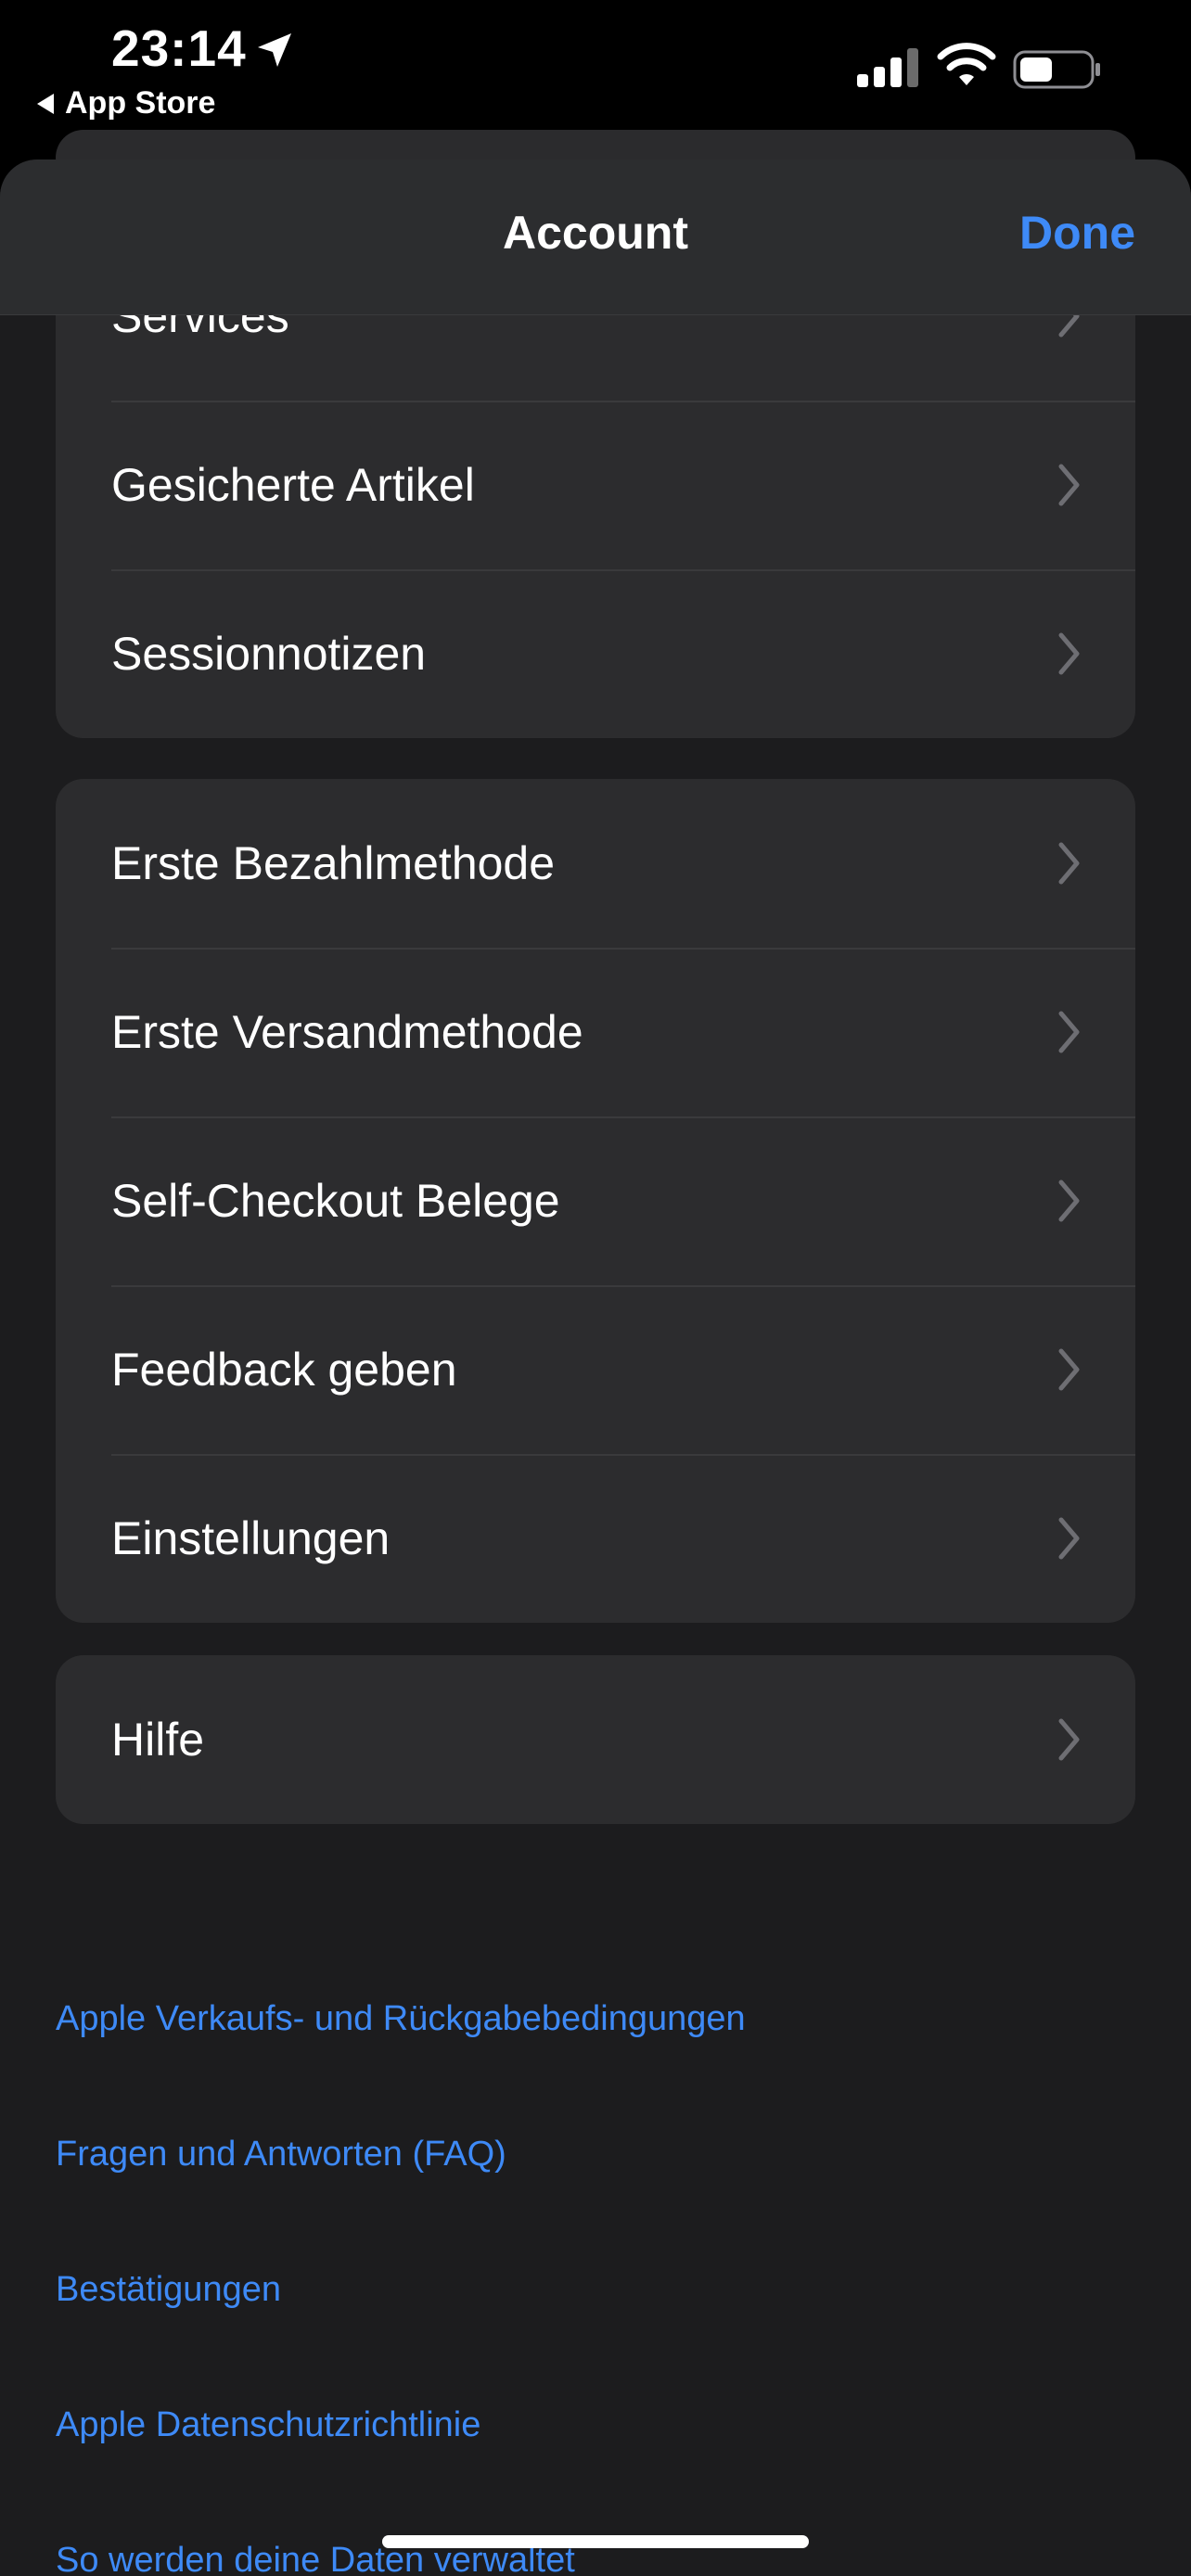 The image size is (1191, 2576). Describe the element at coordinates (168, 2290) in the screenshot. I see `link-bestaetigungen: Bestätigungen` at that location.